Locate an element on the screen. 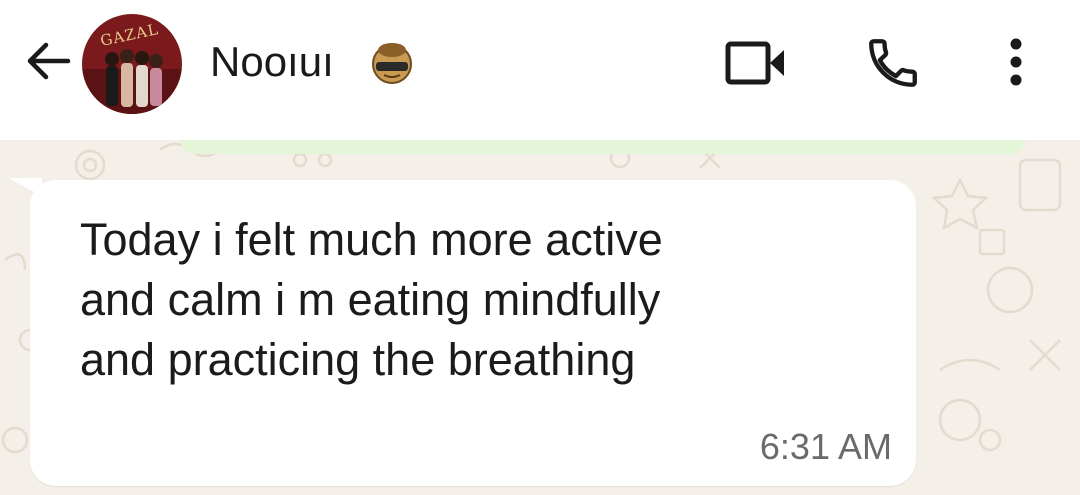  contact-avatar: GAZAL is located at coordinates (132, 64).